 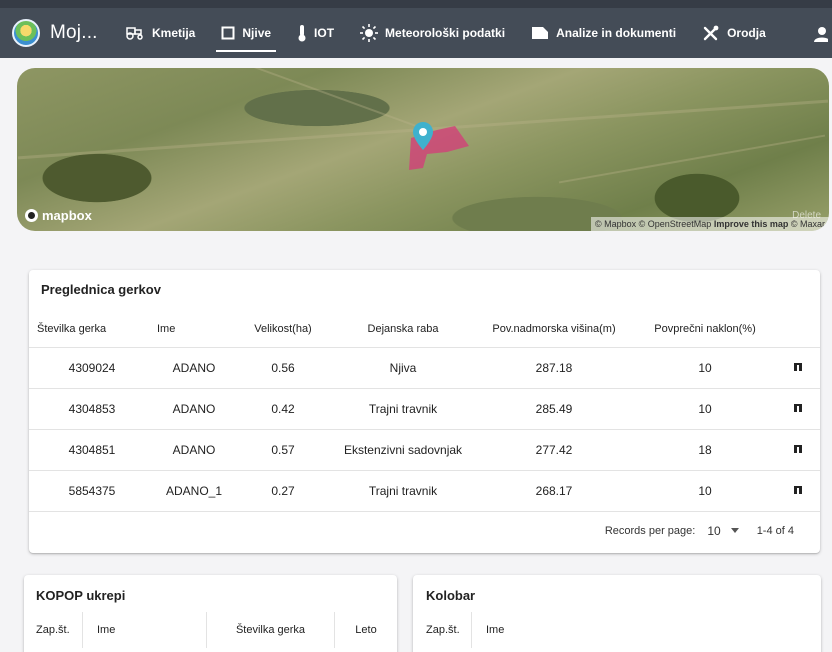 I want to click on cell-stevilka-gerka: 4309024, so click(x=92, y=368).